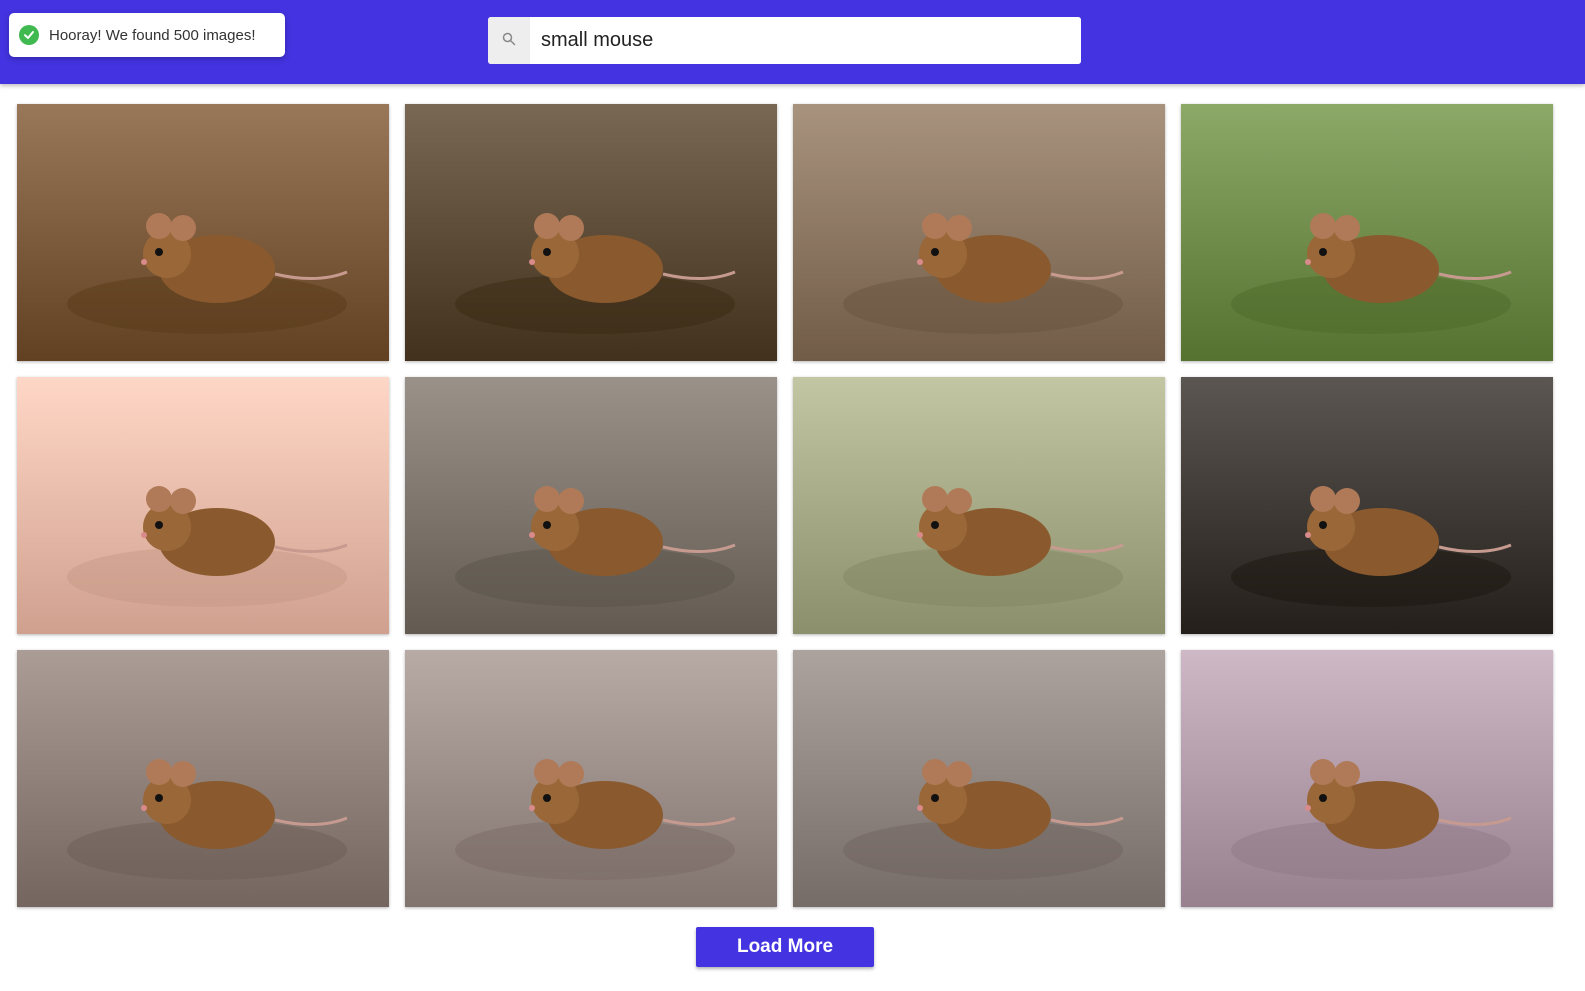  What do you see at coordinates (805, 40) in the screenshot?
I see `search-input` at bounding box center [805, 40].